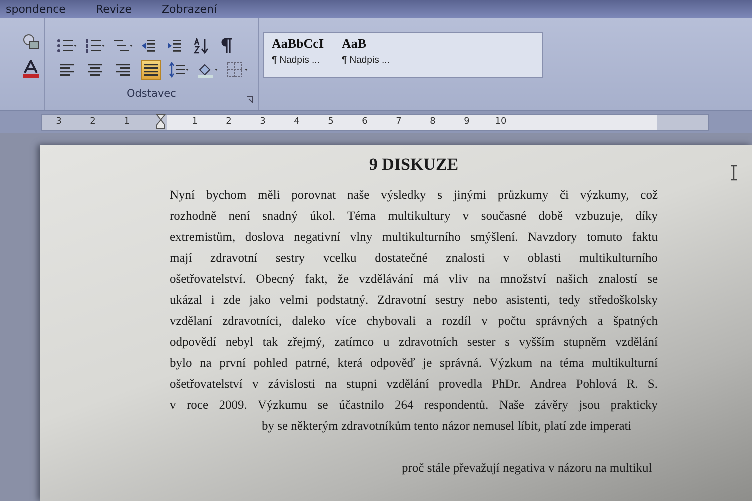 Image resolution: width=752 pixels, height=501 pixels. Describe the element at coordinates (527, 468) in the screenshot. I see `text-line: proč stále převažují negativa v názoru na multikul` at that location.